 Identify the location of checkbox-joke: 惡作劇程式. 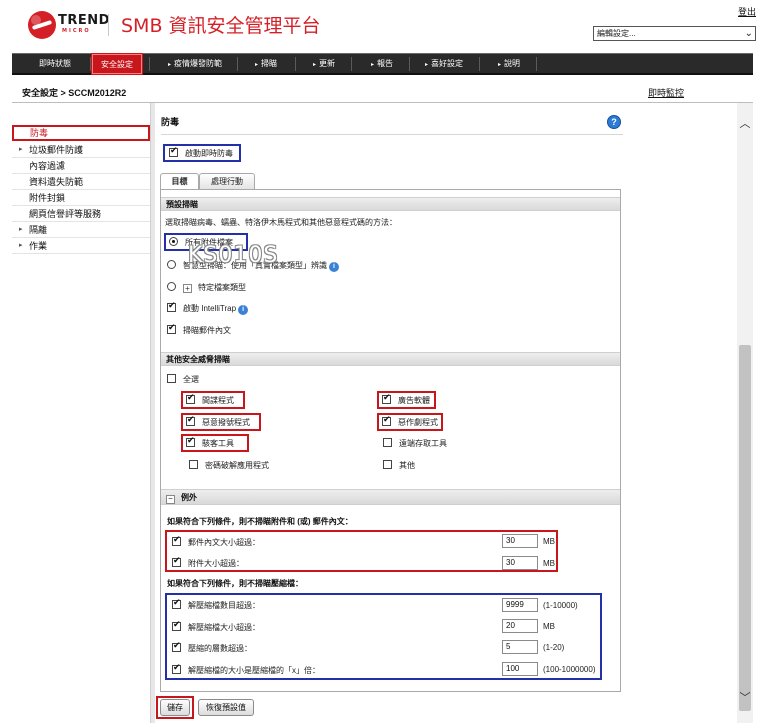
(410, 422).